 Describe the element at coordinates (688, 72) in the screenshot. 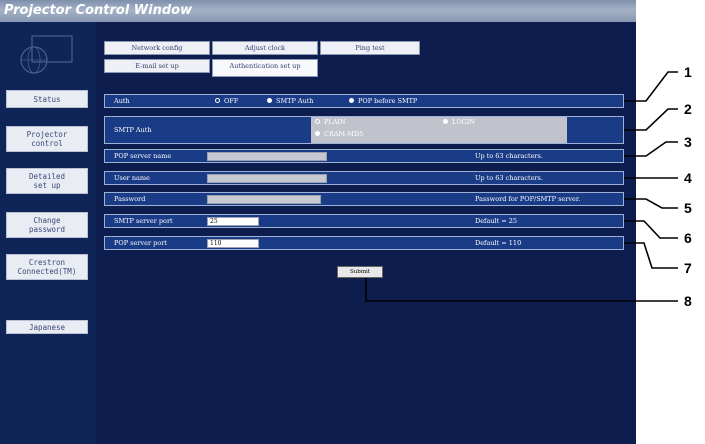

I see `callout-1: 1` at that location.